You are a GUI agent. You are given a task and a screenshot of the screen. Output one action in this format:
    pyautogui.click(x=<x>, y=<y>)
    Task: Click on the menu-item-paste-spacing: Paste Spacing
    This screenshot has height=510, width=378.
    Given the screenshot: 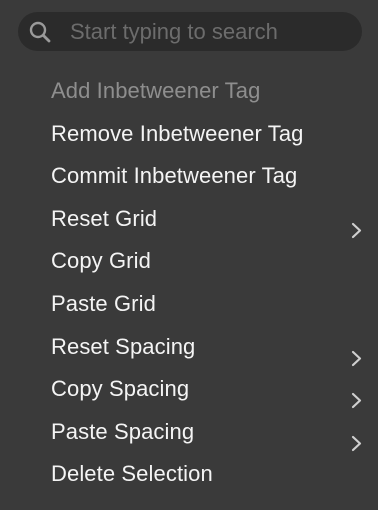 What is the action you would take?
    pyautogui.click(x=189, y=432)
    